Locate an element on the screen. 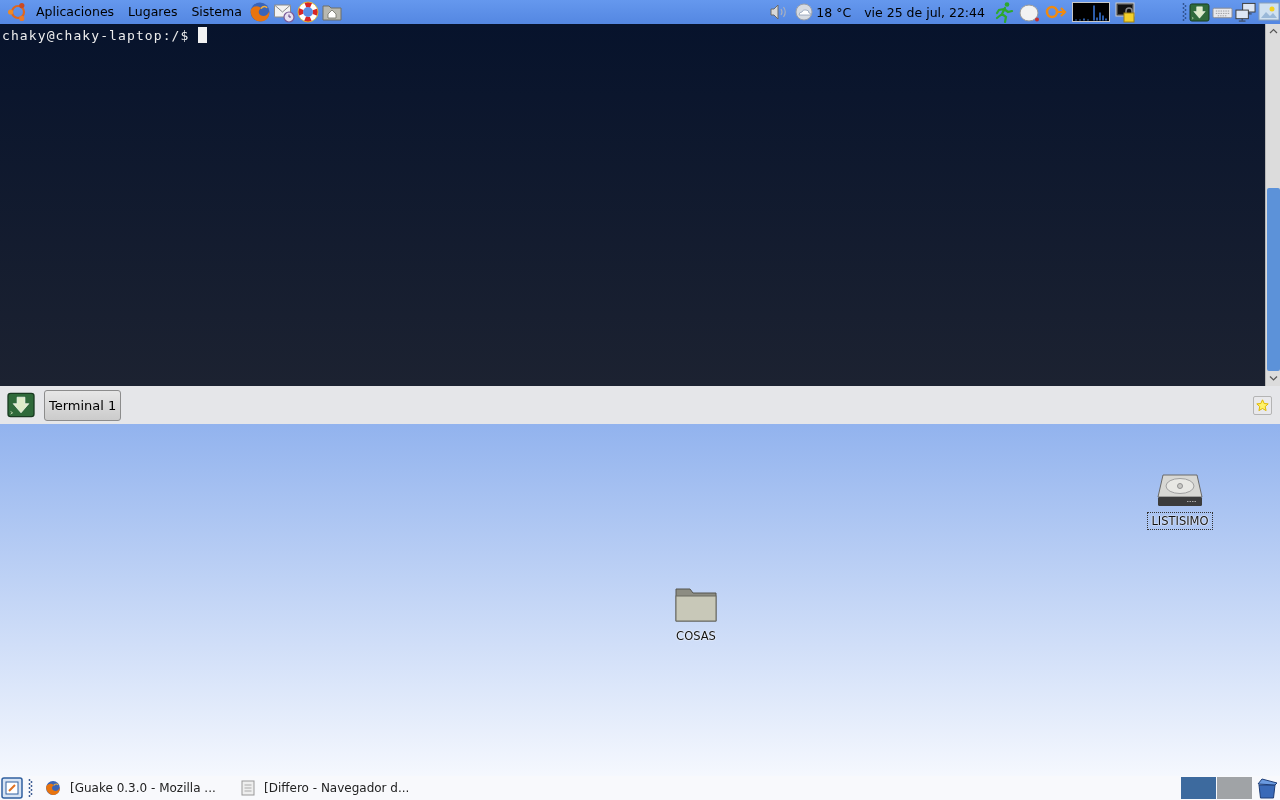 The height and width of the screenshot is (800, 1280). star-button is located at coordinates (1262, 405).